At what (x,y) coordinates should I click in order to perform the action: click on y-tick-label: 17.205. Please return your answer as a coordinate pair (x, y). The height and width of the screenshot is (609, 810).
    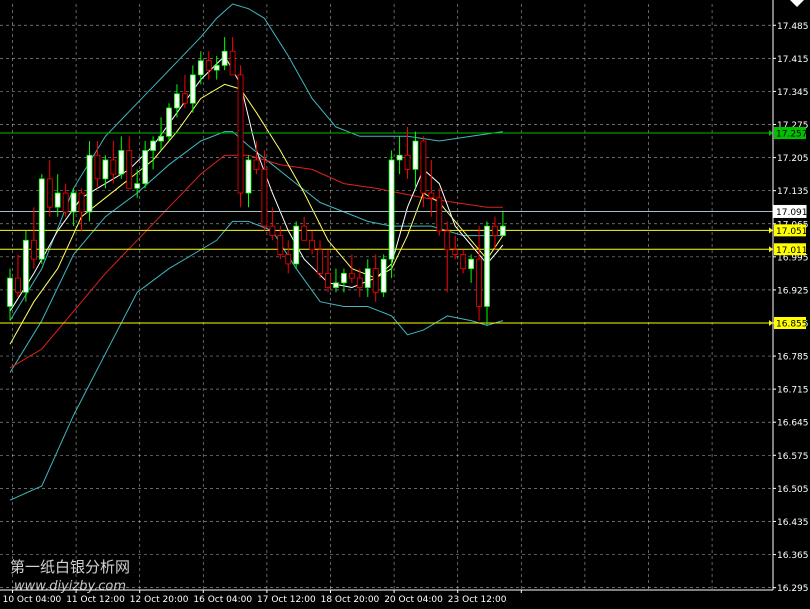
    Looking at the image, I should click on (793, 159).